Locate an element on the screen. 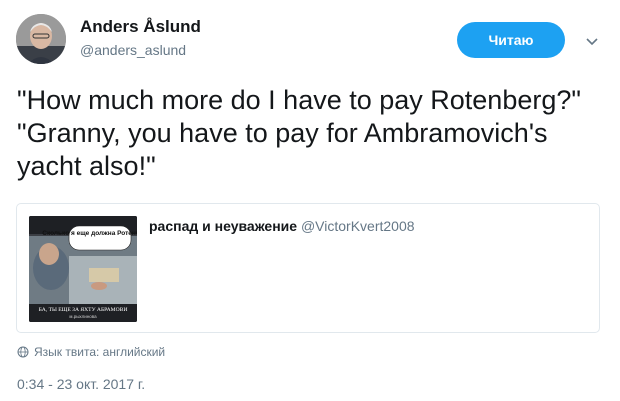  tweet-language: Язык твита: английский is located at coordinates (91, 352).